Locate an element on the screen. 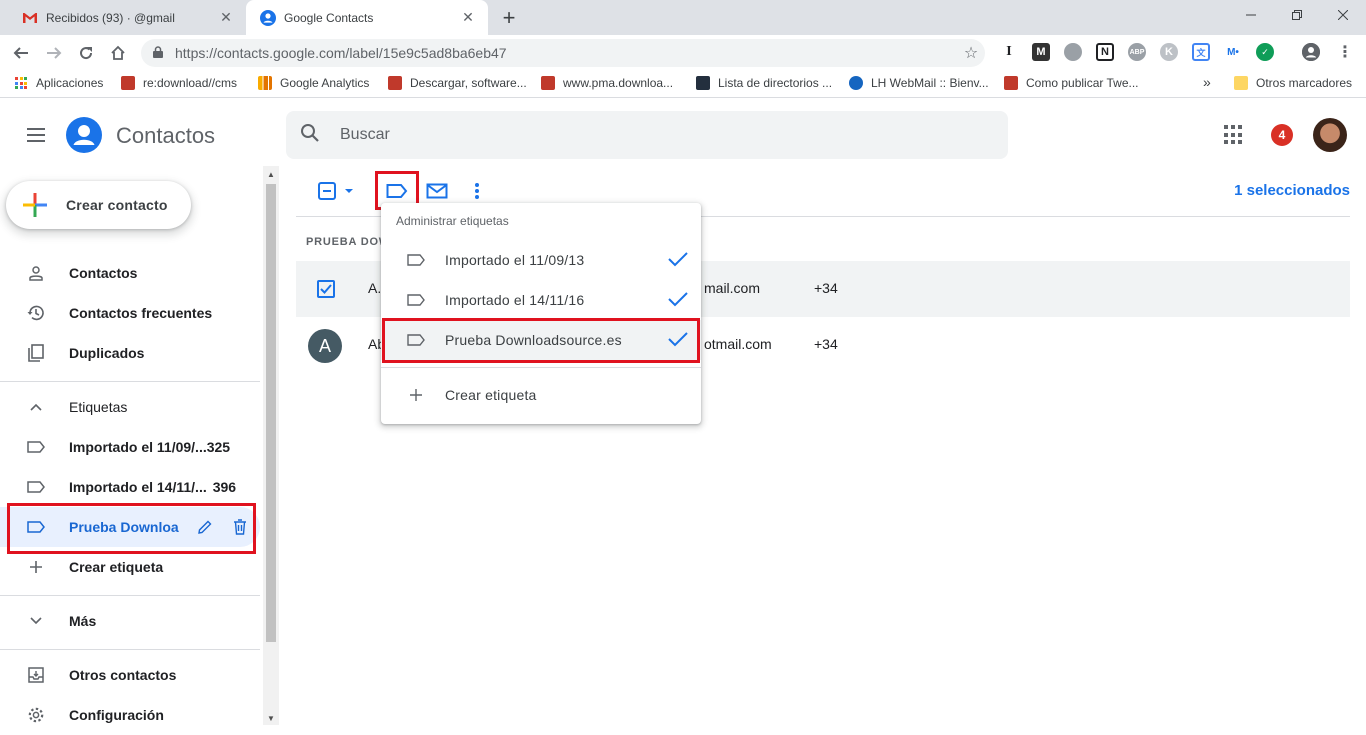 This screenshot has height=735, width=1366. contact-phone: +34 is located at coordinates (826, 288).